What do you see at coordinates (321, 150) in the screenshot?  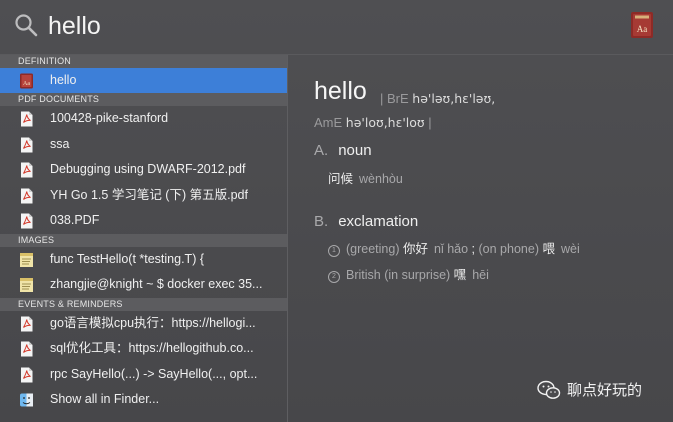 I see `sense-letter: A.` at bounding box center [321, 150].